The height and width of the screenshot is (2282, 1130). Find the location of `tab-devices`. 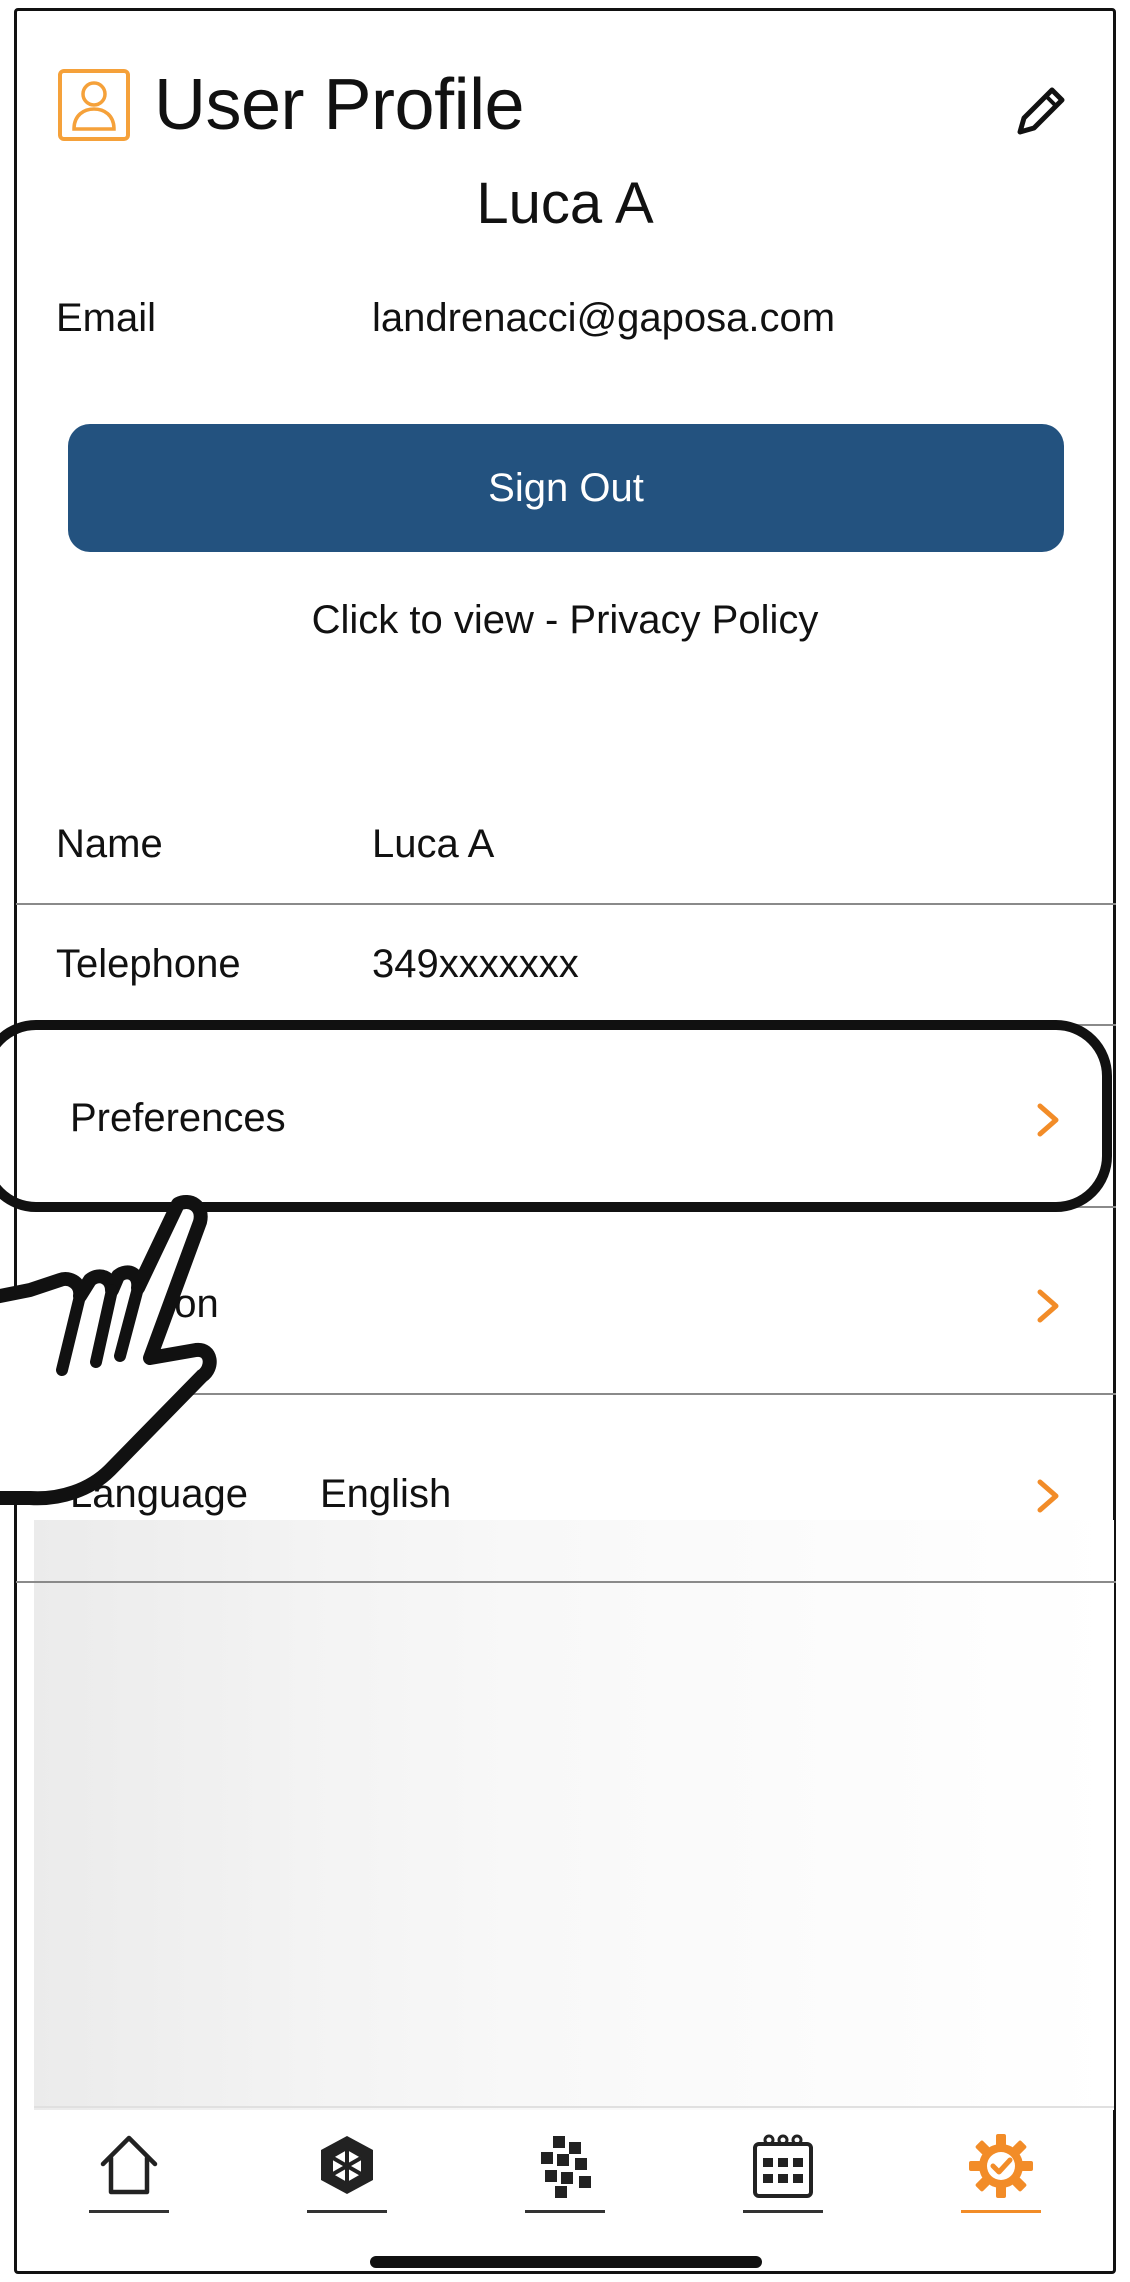

tab-devices is located at coordinates (347, 2178).